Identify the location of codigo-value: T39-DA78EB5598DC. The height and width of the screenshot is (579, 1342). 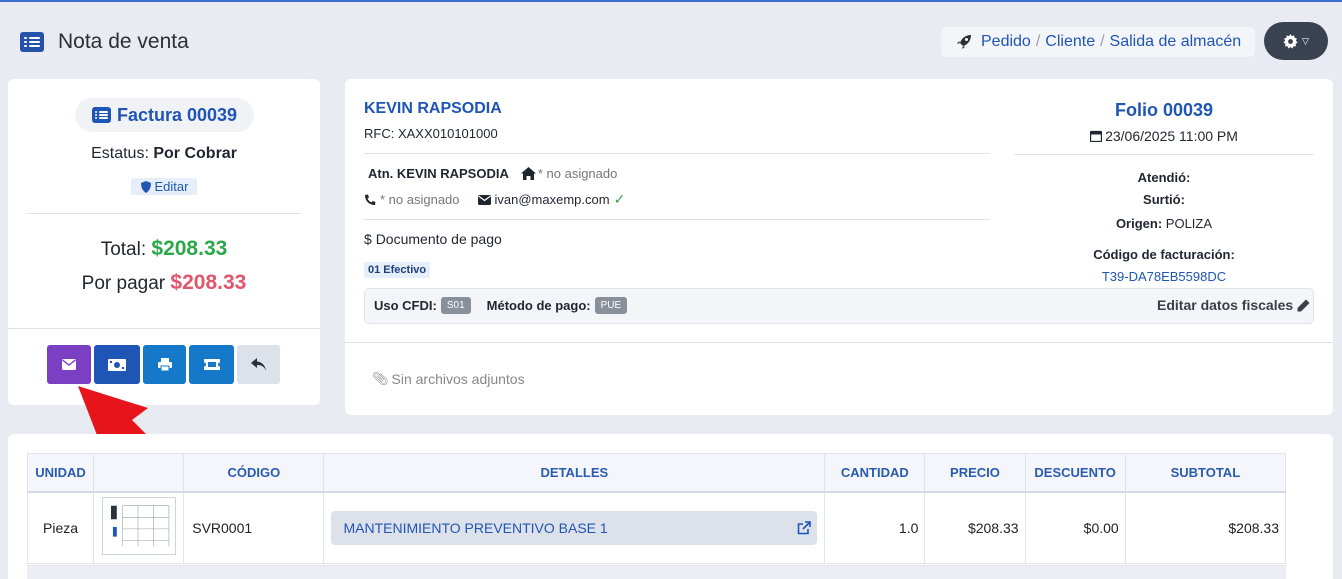
(1164, 277).